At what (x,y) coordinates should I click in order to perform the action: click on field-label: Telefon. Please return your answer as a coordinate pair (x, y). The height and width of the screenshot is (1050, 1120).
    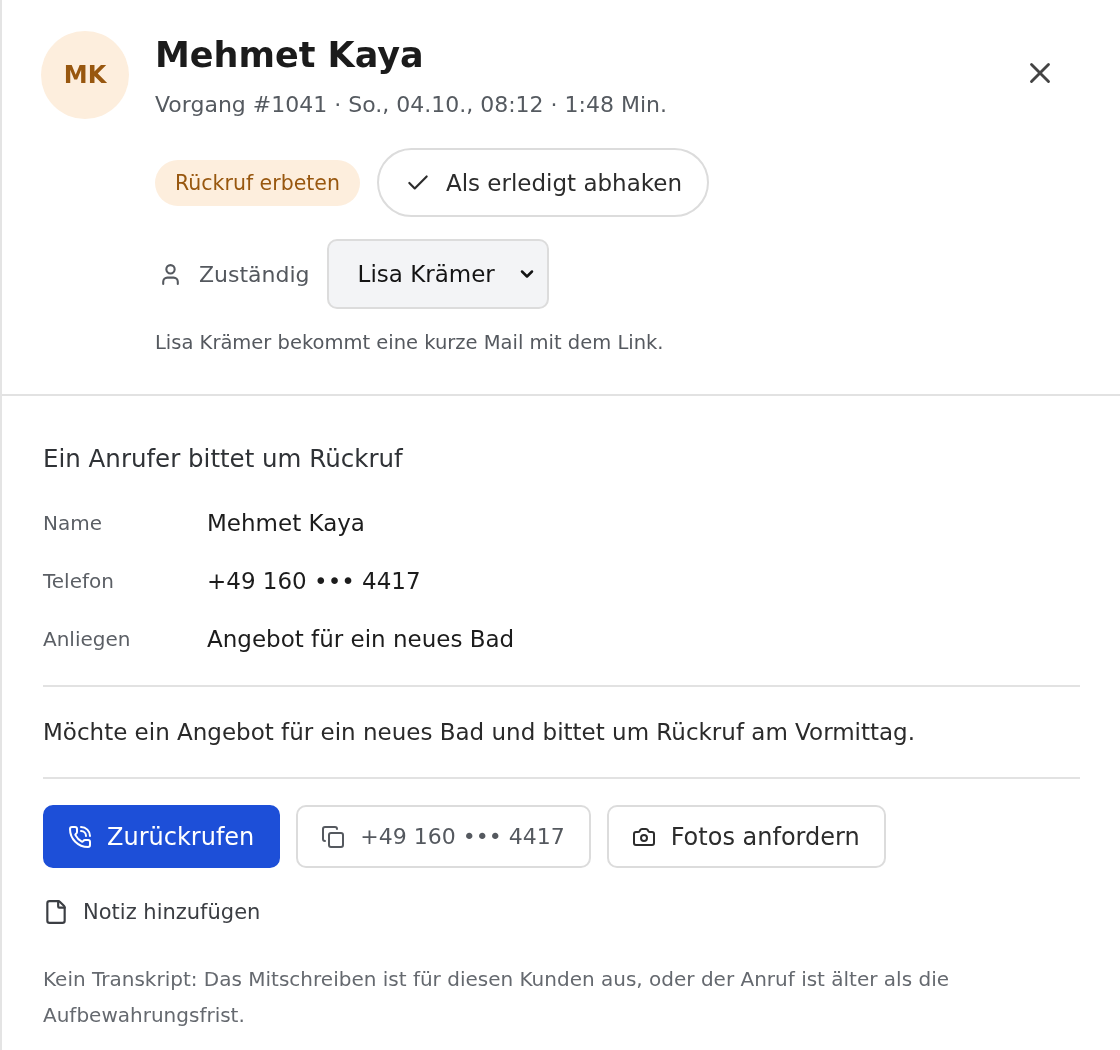
    Looking at the image, I should click on (79, 581).